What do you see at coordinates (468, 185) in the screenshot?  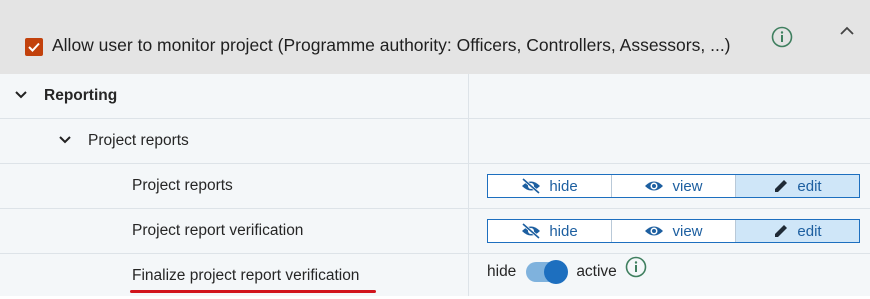 I see `column-divider` at bounding box center [468, 185].